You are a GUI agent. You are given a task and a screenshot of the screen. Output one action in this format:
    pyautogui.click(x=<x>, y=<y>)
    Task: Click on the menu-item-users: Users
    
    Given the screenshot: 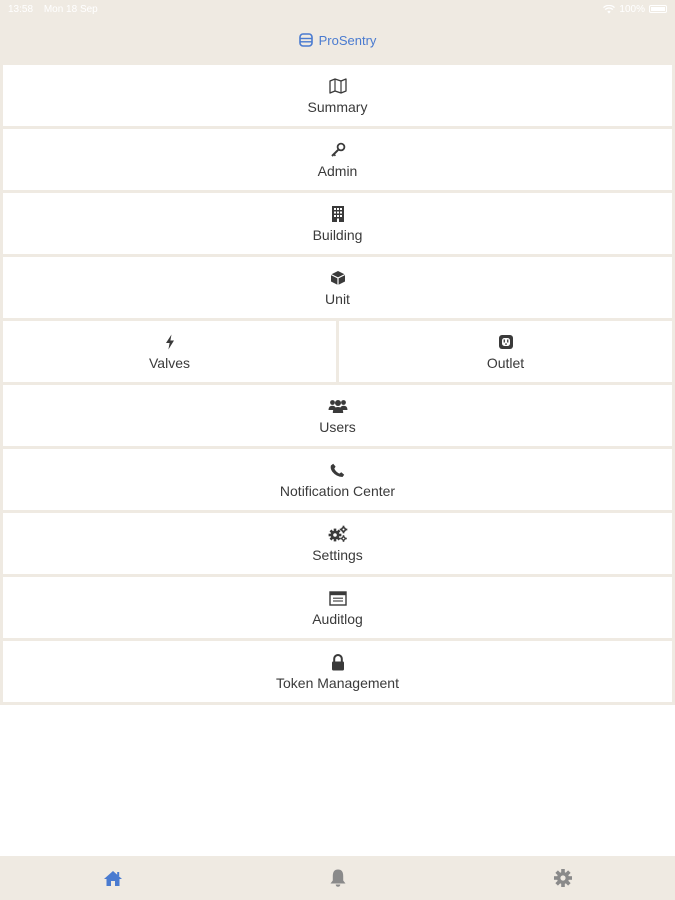 What is the action you would take?
    pyautogui.click(x=337, y=415)
    